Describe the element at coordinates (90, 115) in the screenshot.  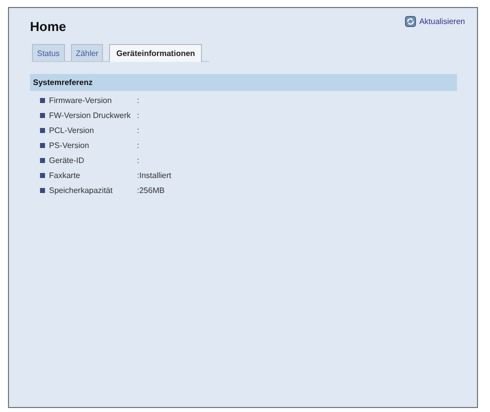
I see `field-label: FW-Version Druckwerk` at that location.